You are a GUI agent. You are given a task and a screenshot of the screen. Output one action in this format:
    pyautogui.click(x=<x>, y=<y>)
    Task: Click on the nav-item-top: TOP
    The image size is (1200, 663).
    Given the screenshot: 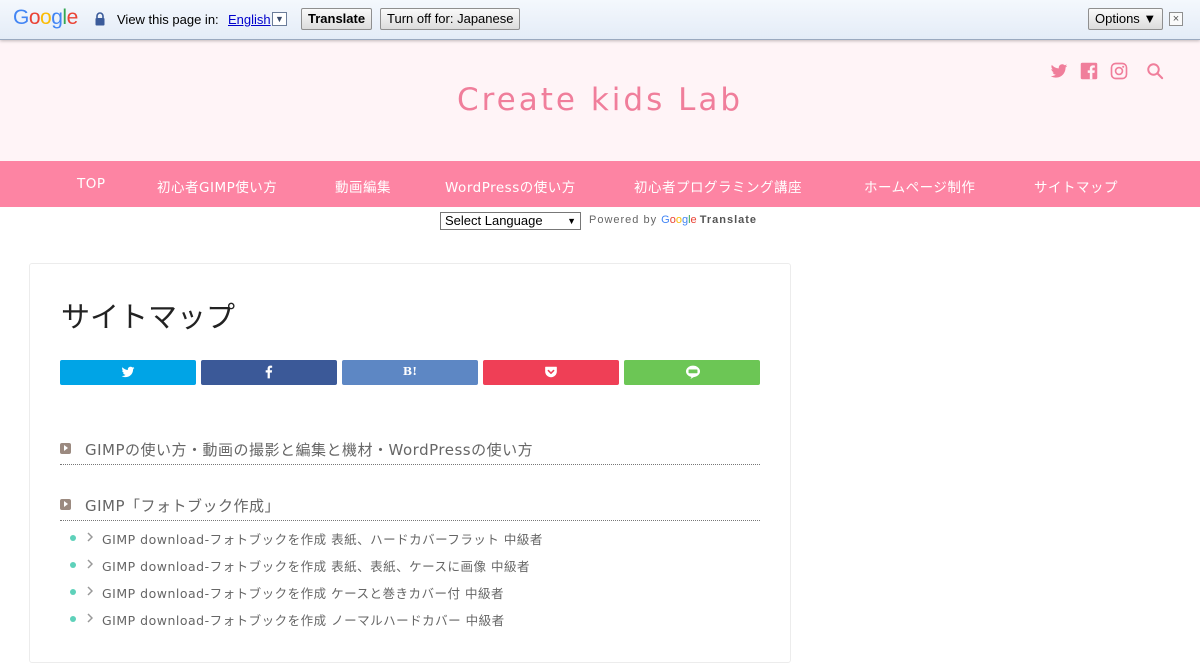 What is the action you would take?
    pyautogui.click(x=91, y=184)
    